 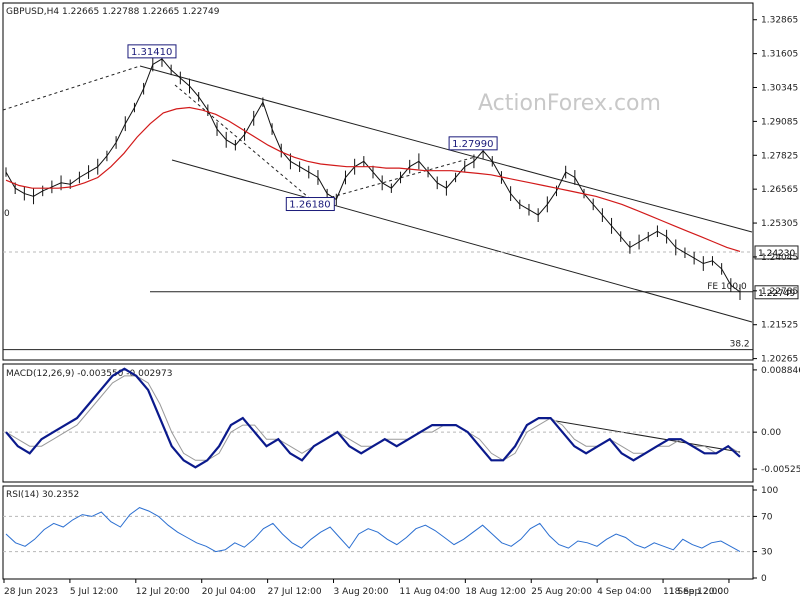 I want to click on price-label: 1.31410, so click(x=151, y=52).